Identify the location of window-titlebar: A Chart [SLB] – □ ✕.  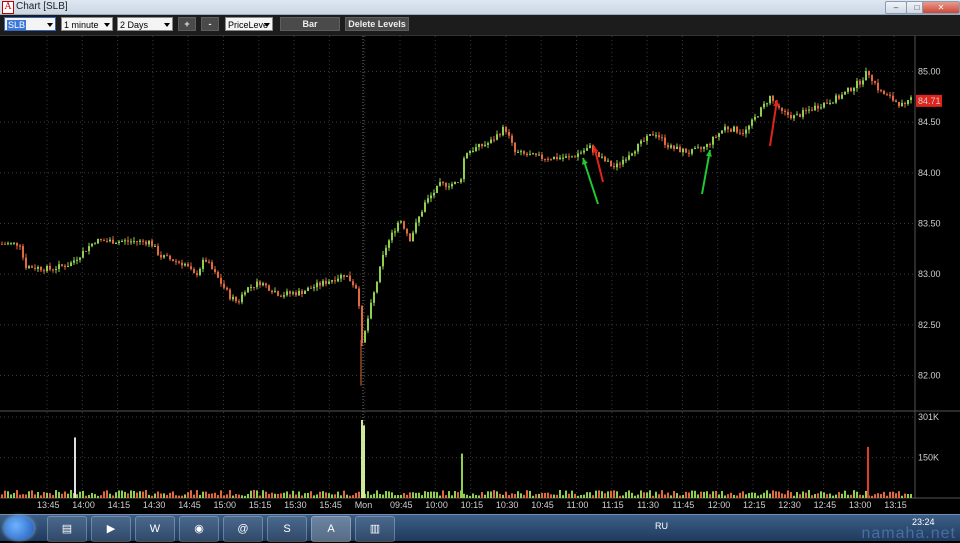
(480, 7).